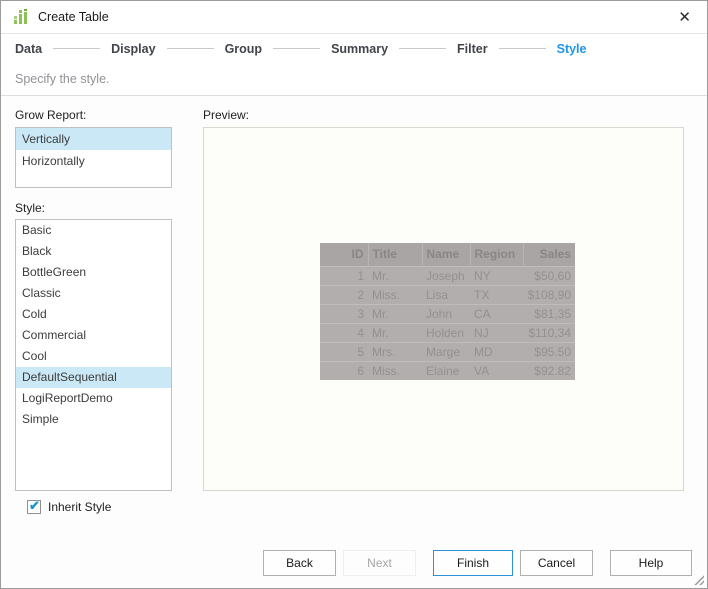  I want to click on close-icon: ✕, so click(684, 17).